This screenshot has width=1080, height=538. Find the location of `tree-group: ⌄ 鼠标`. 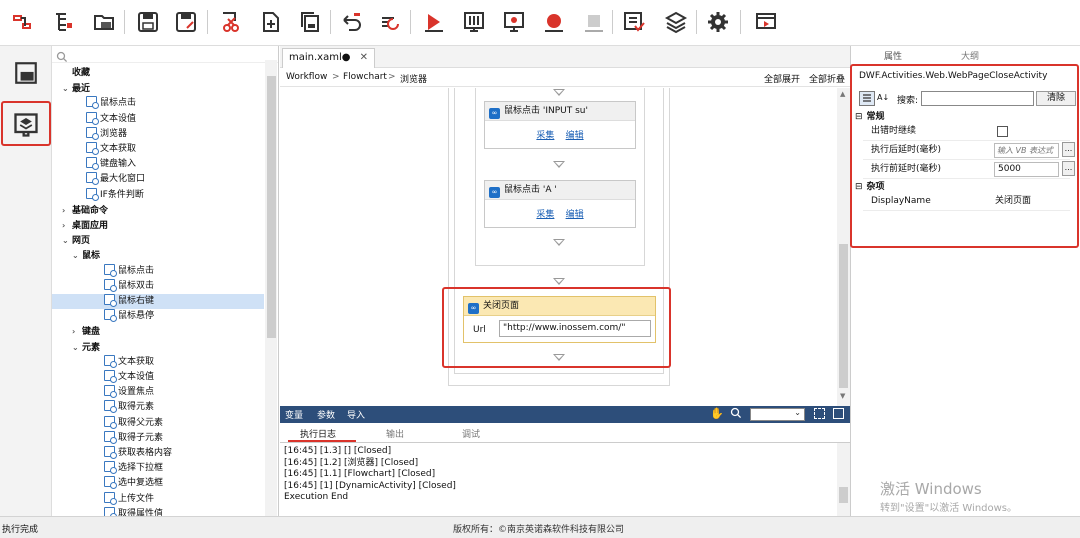

tree-group: ⌄ 鼠标 is located at coordinates (86, 255).